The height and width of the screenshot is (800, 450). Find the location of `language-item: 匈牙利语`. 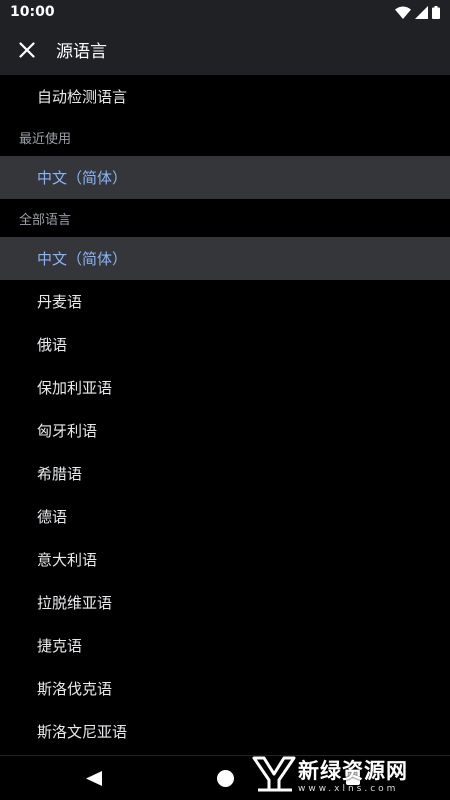

language-item: 匈牙利语 is located at coordinates (225, 430).